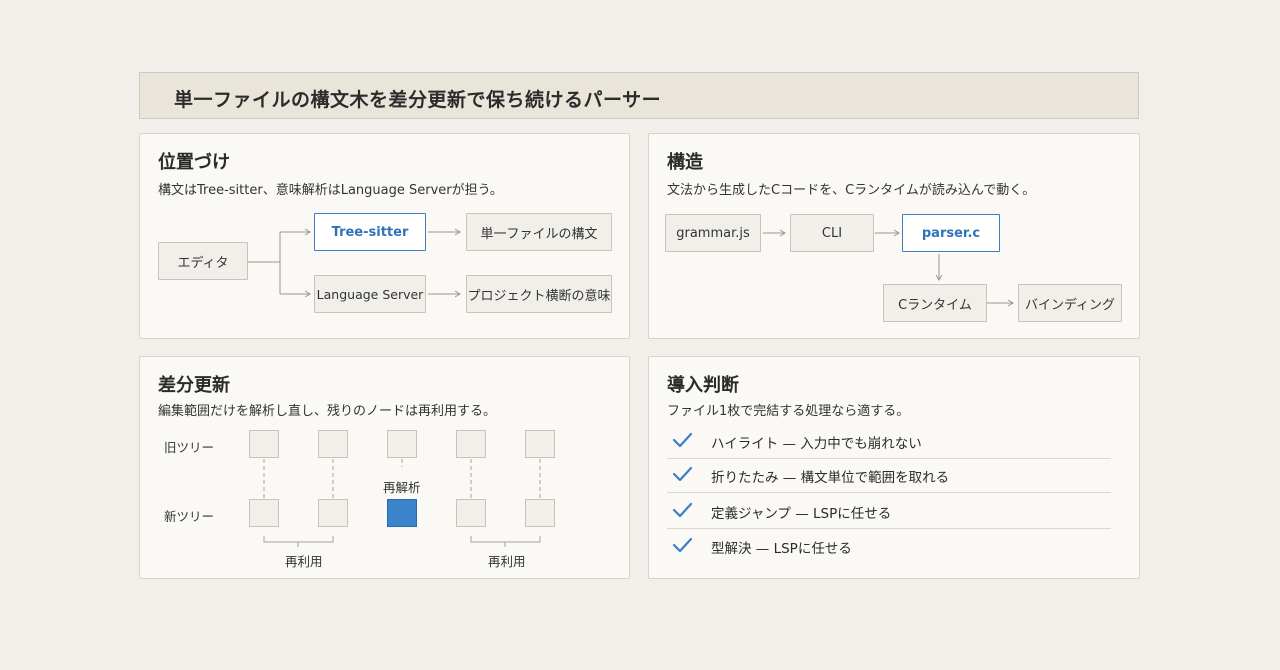  What do you see at coordinates (539, 294) in the screenshot?
I see `node-project-semantics: プロジェクト横断の意味` at bounding box center [539, 294].